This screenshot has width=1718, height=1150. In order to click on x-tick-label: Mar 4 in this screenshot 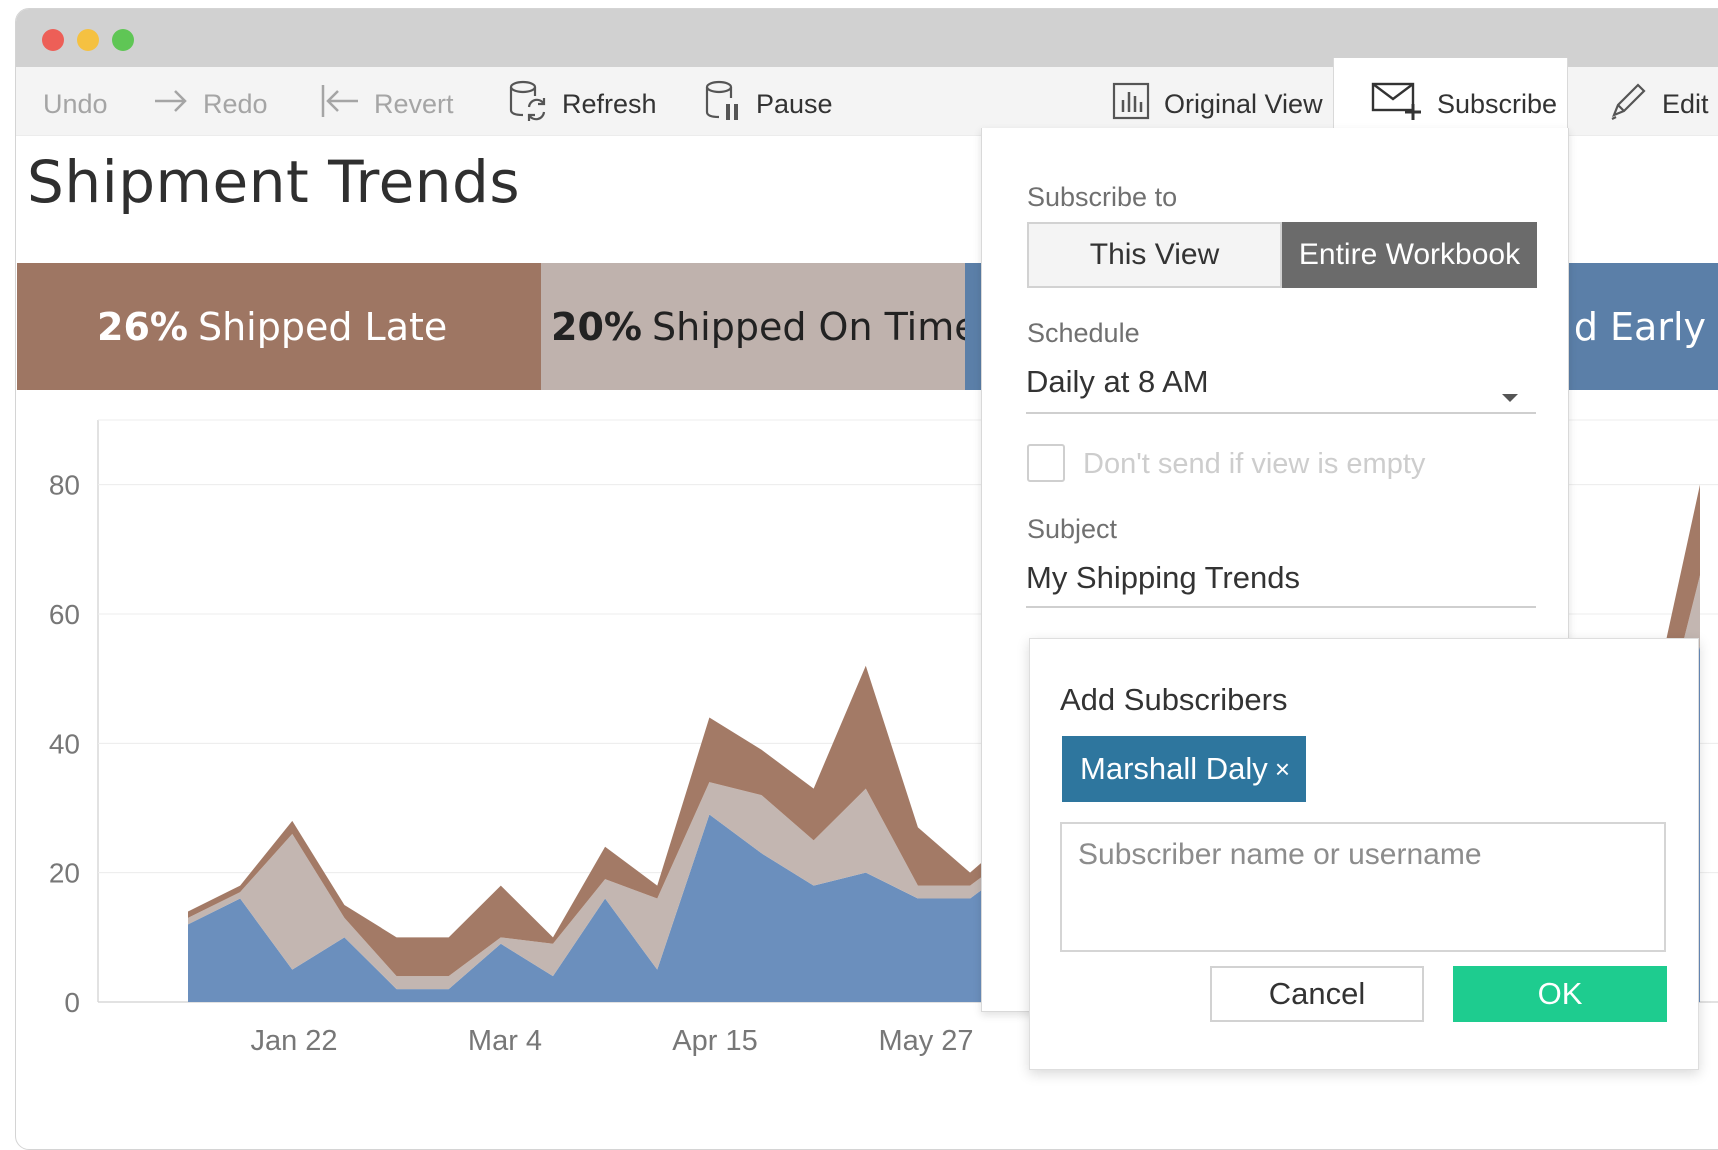, I will do `click(505, 1041)`.